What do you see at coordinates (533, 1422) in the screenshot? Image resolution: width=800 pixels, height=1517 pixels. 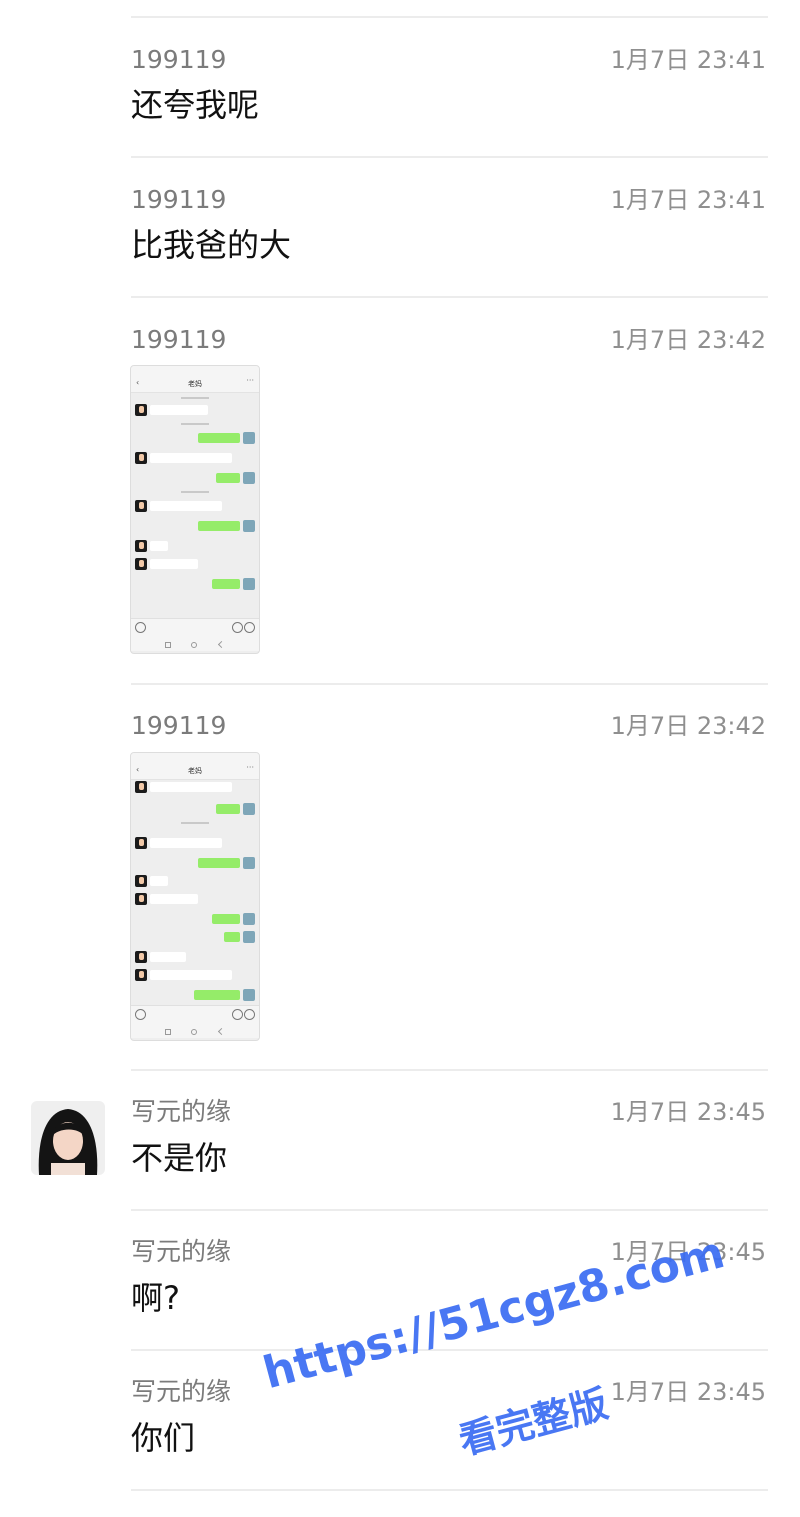 I see `watermark-text: 看完整版` at bounding box center [533, 1422].